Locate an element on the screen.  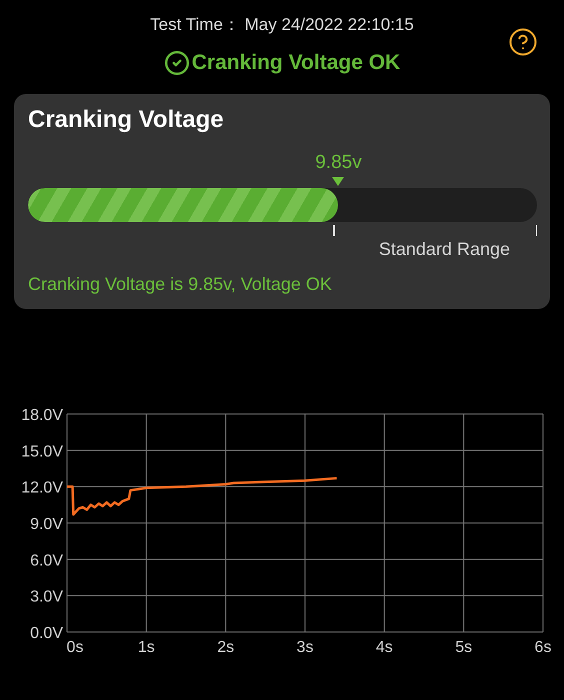
y-axis-label: 9.0V is located at coordinates (46, 524).